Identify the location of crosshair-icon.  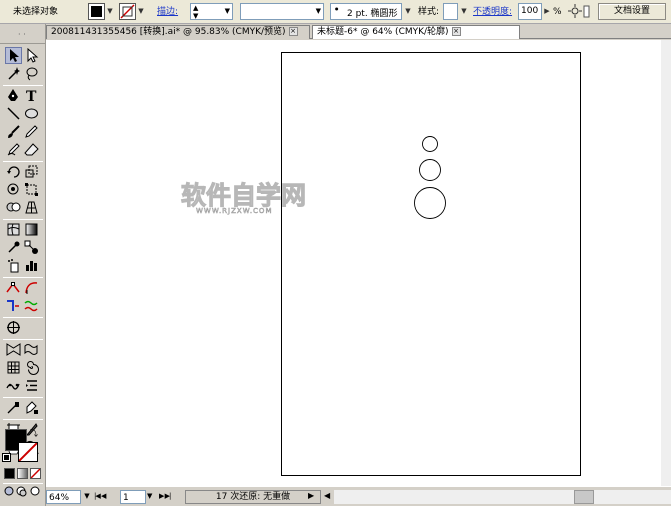
(13, 327).